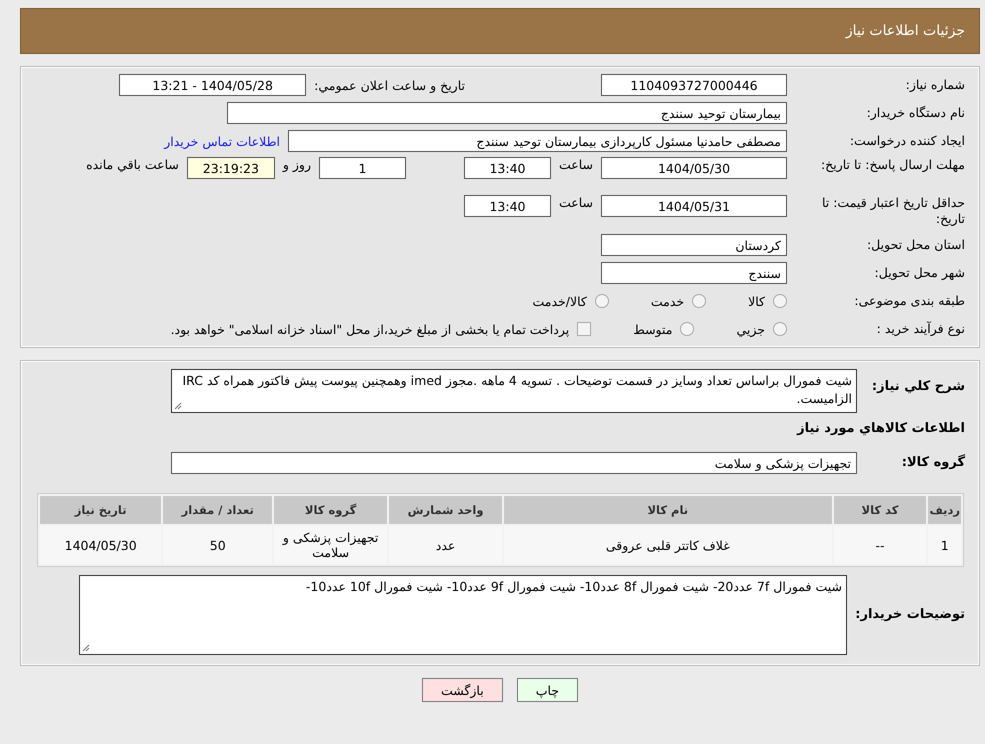  Describe the element at coordinates (370, 329) in the screenshot. I see `checkbox-label: پرداخت تمام يا بخشی از مبلغ خريد،از محل "اسناد خزانه اسلامی" خواهد بود.` at that location.